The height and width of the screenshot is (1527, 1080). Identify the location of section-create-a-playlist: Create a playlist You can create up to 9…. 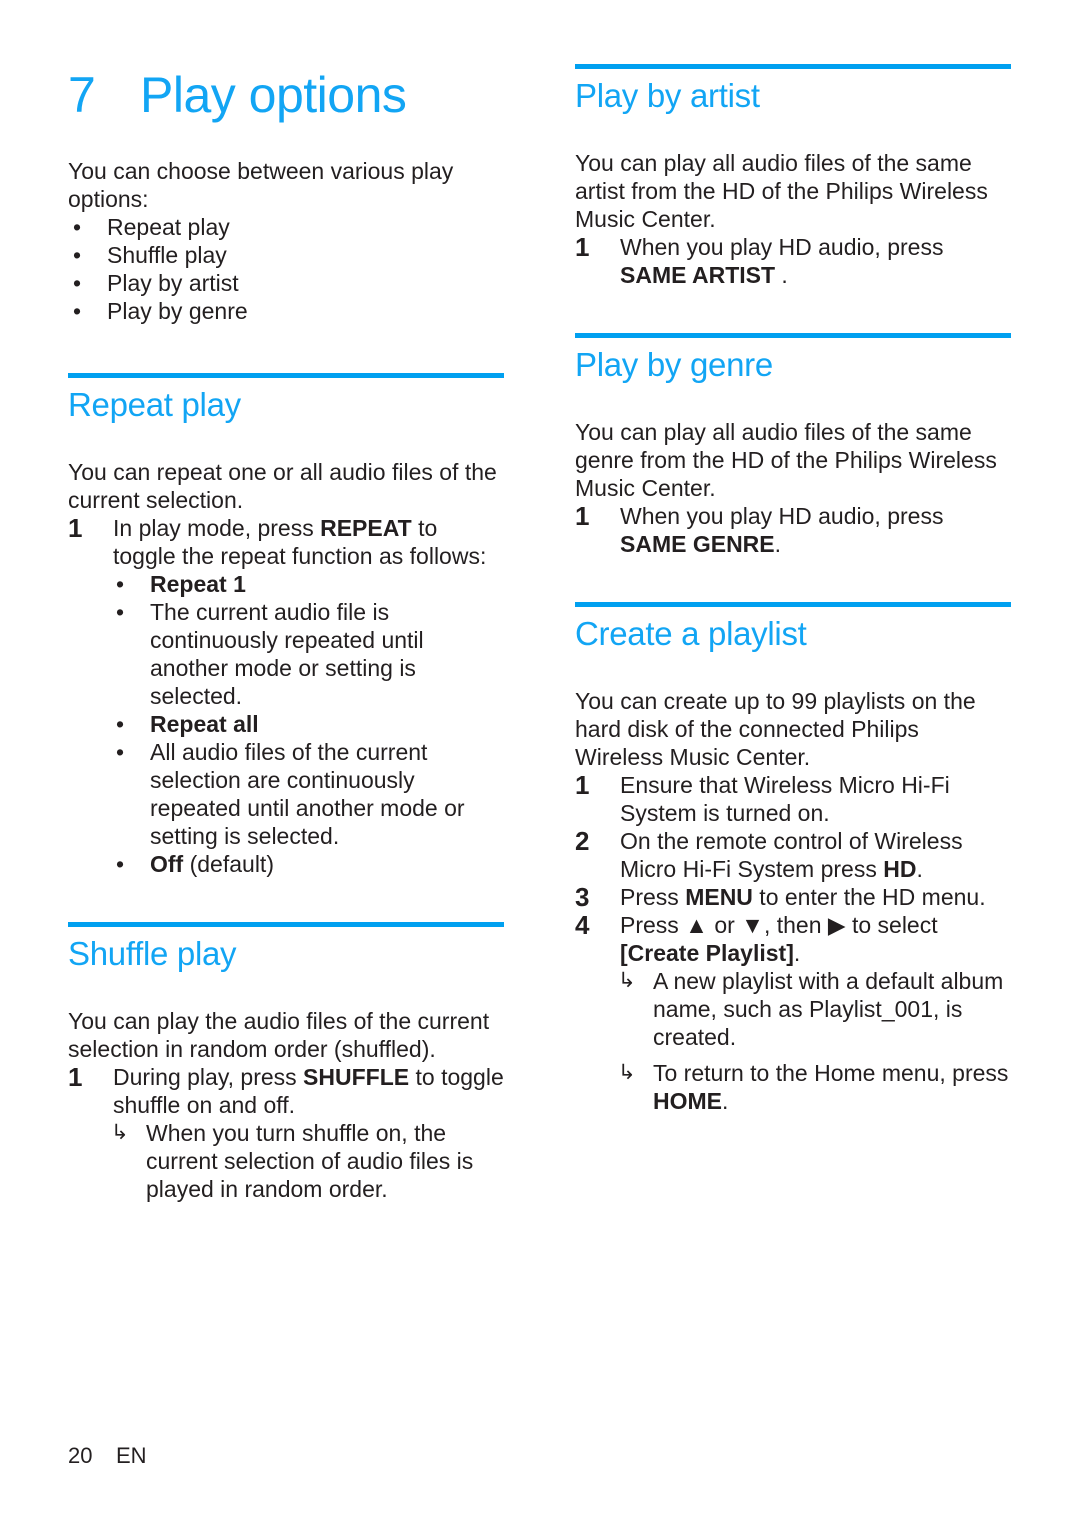
(793, 858).